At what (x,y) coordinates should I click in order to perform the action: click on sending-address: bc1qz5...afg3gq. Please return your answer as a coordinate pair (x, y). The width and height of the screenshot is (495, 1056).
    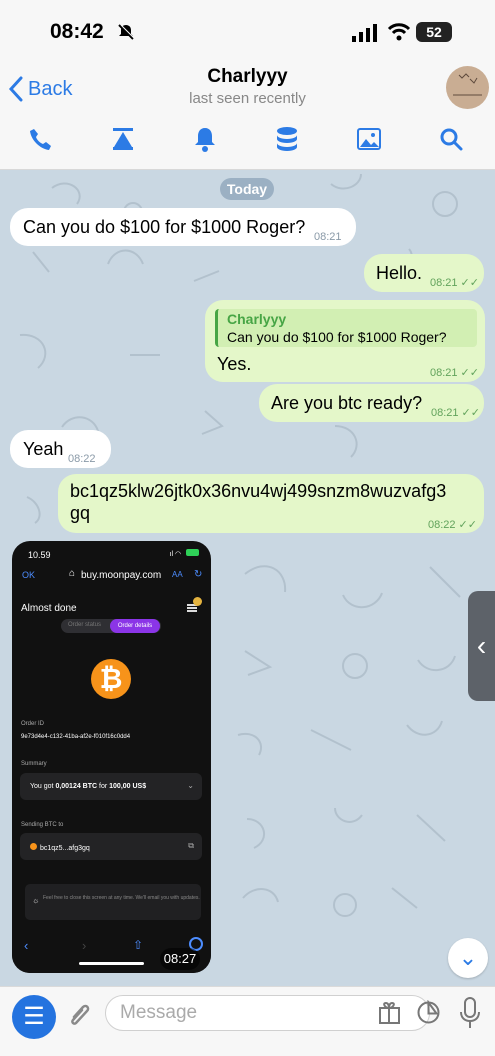
    Looking at the image, I should click on (65, 848).